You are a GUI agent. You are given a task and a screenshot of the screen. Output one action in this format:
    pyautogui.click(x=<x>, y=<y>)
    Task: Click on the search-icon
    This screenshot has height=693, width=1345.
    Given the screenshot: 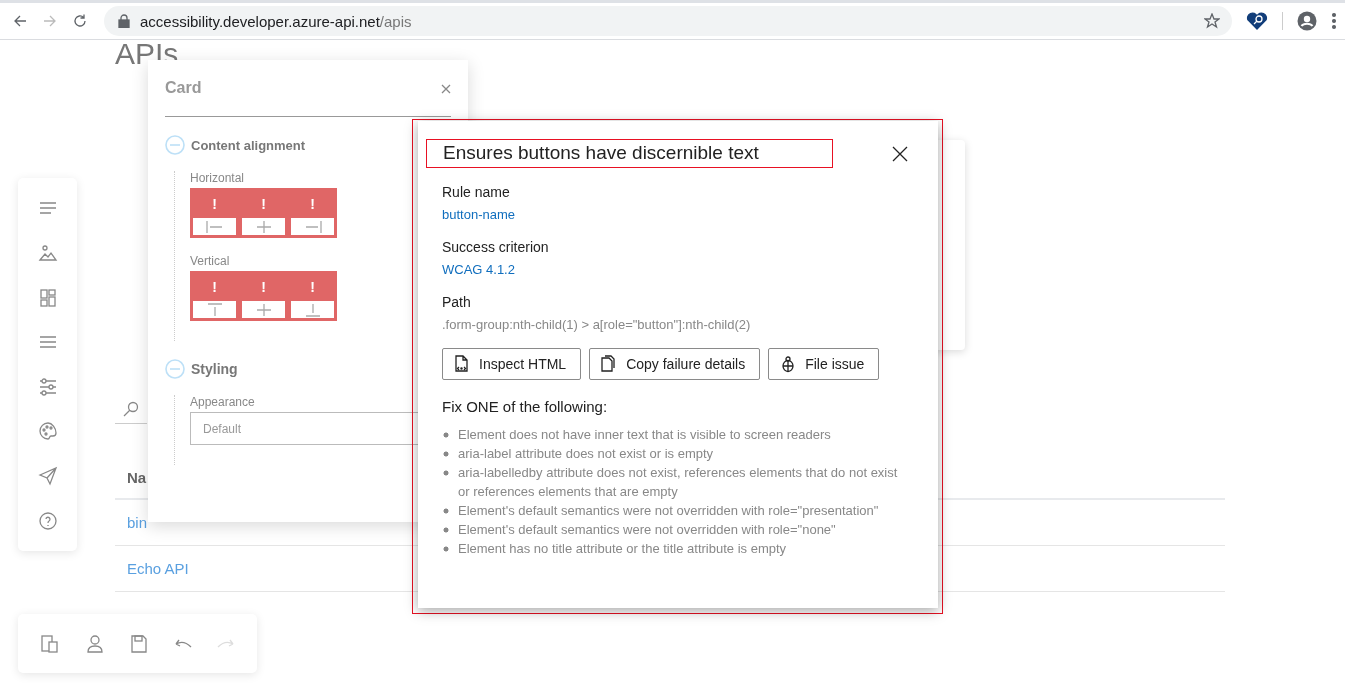 What is the action you would take?
    pyautogui.click(x=131, y=409)
    